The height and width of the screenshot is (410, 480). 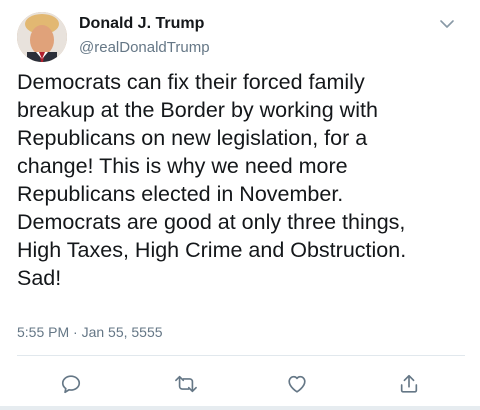 I want to click on author-handle: @realDonaldTrump, so click(x=144, y=47).